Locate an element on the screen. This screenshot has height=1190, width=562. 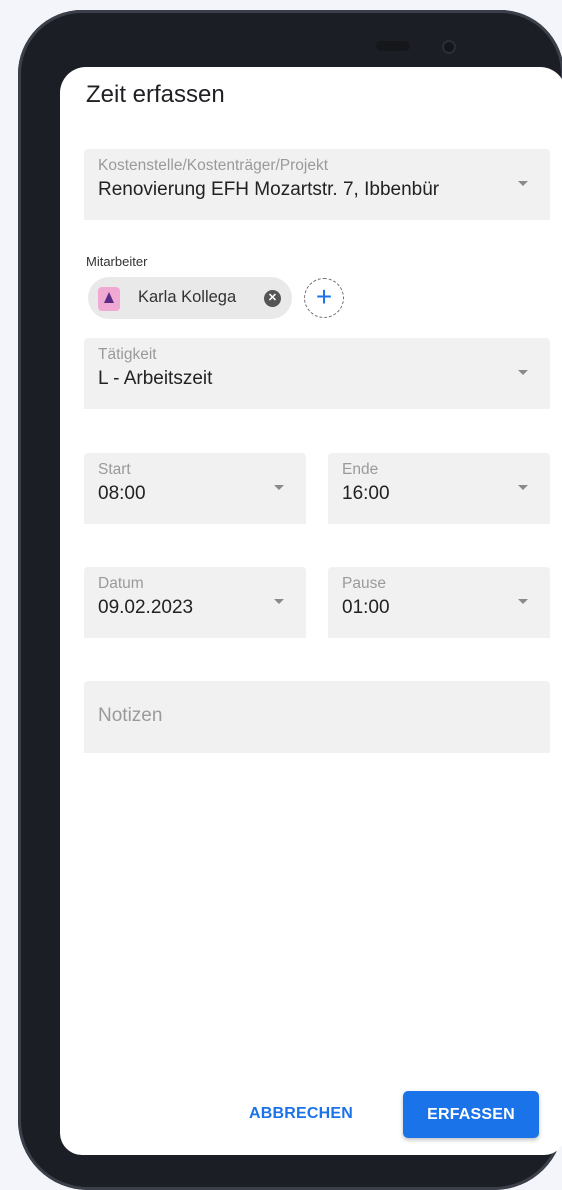
start-value: 08:00 is located at coordinates (122, 493).